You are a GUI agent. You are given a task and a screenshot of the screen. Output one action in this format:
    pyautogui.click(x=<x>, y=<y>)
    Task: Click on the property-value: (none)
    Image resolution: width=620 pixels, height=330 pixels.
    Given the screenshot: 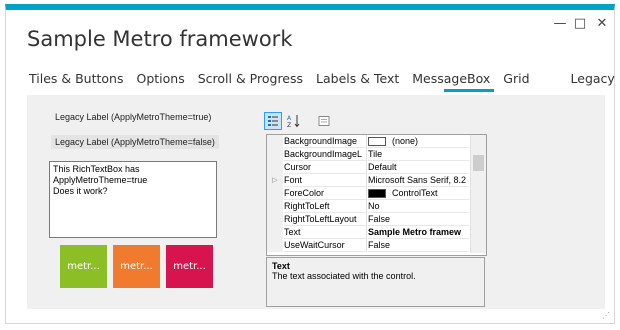 What is the action you would take?
    pyautogui.click(x=418, y=141)
    